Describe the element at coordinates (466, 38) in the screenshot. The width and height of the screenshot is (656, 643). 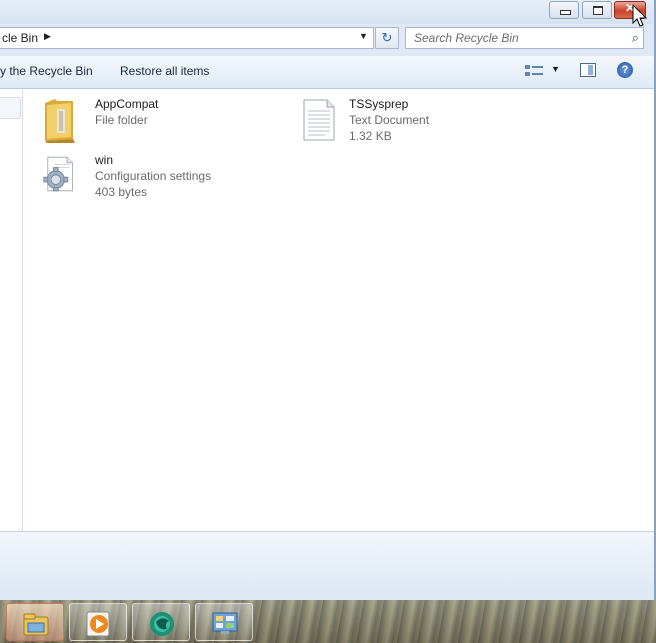
I see `search-placeholder: Search Recycle Bin` at that location.